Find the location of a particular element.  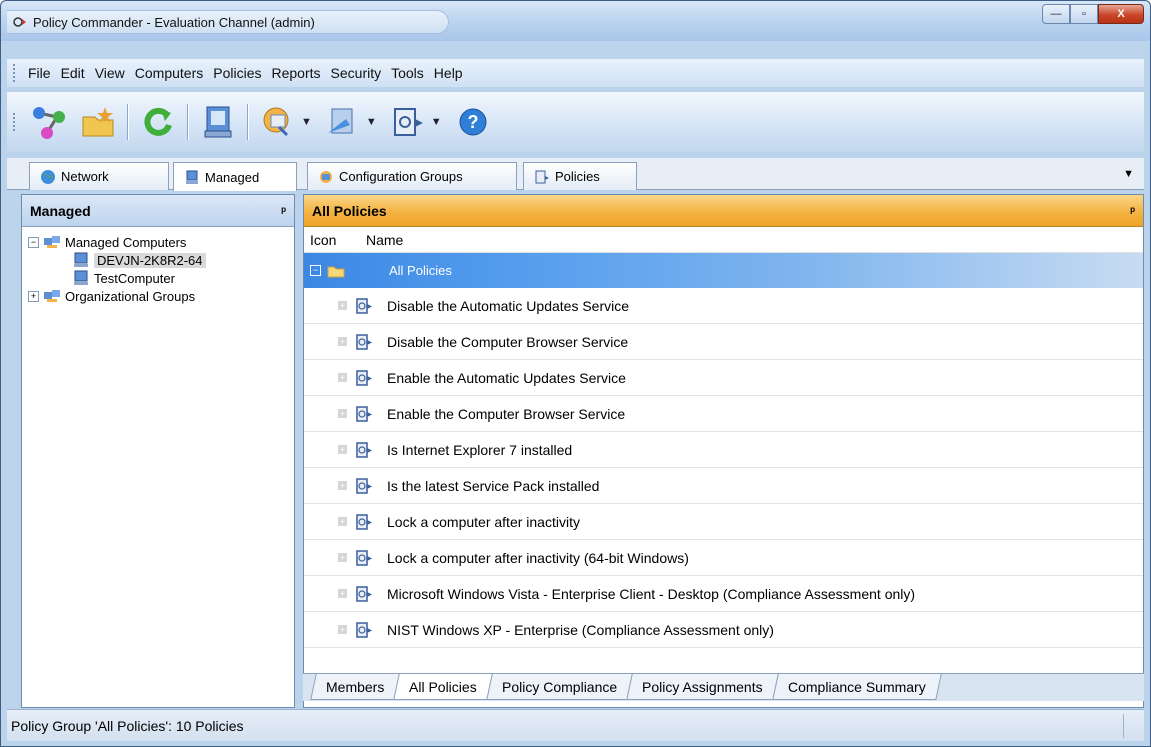

open-folder-button is located at coordinates (98, 122).